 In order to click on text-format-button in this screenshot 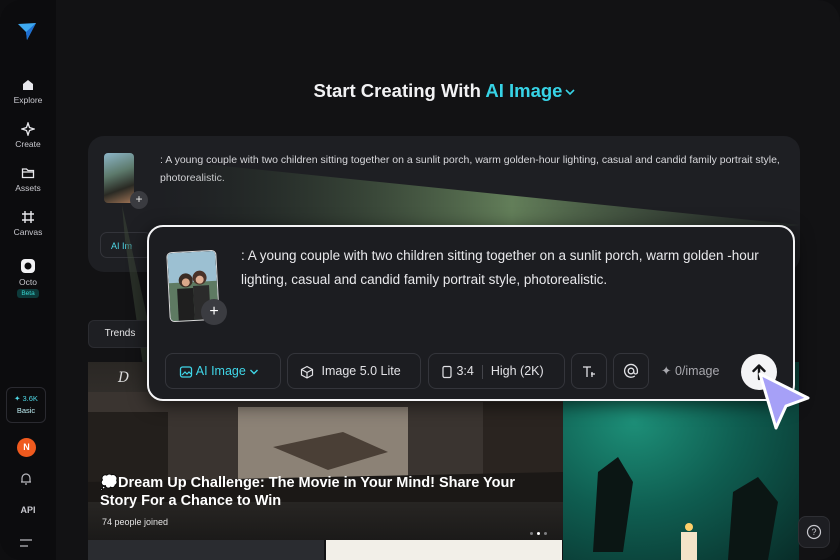, I will do `click(589, 371)`.